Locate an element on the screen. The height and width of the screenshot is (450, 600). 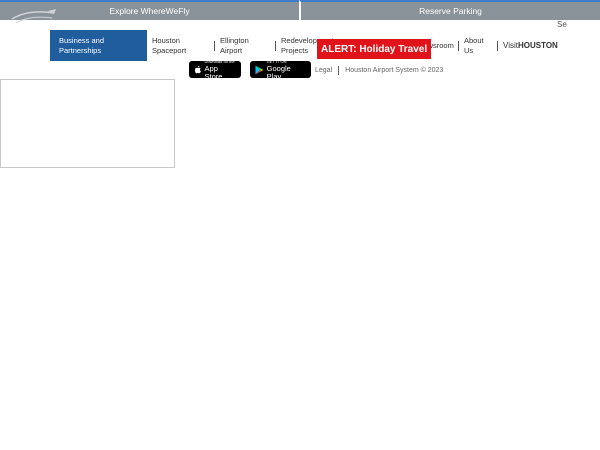
nav-item-label-line1: Business and is located at coordinates (82, 40).